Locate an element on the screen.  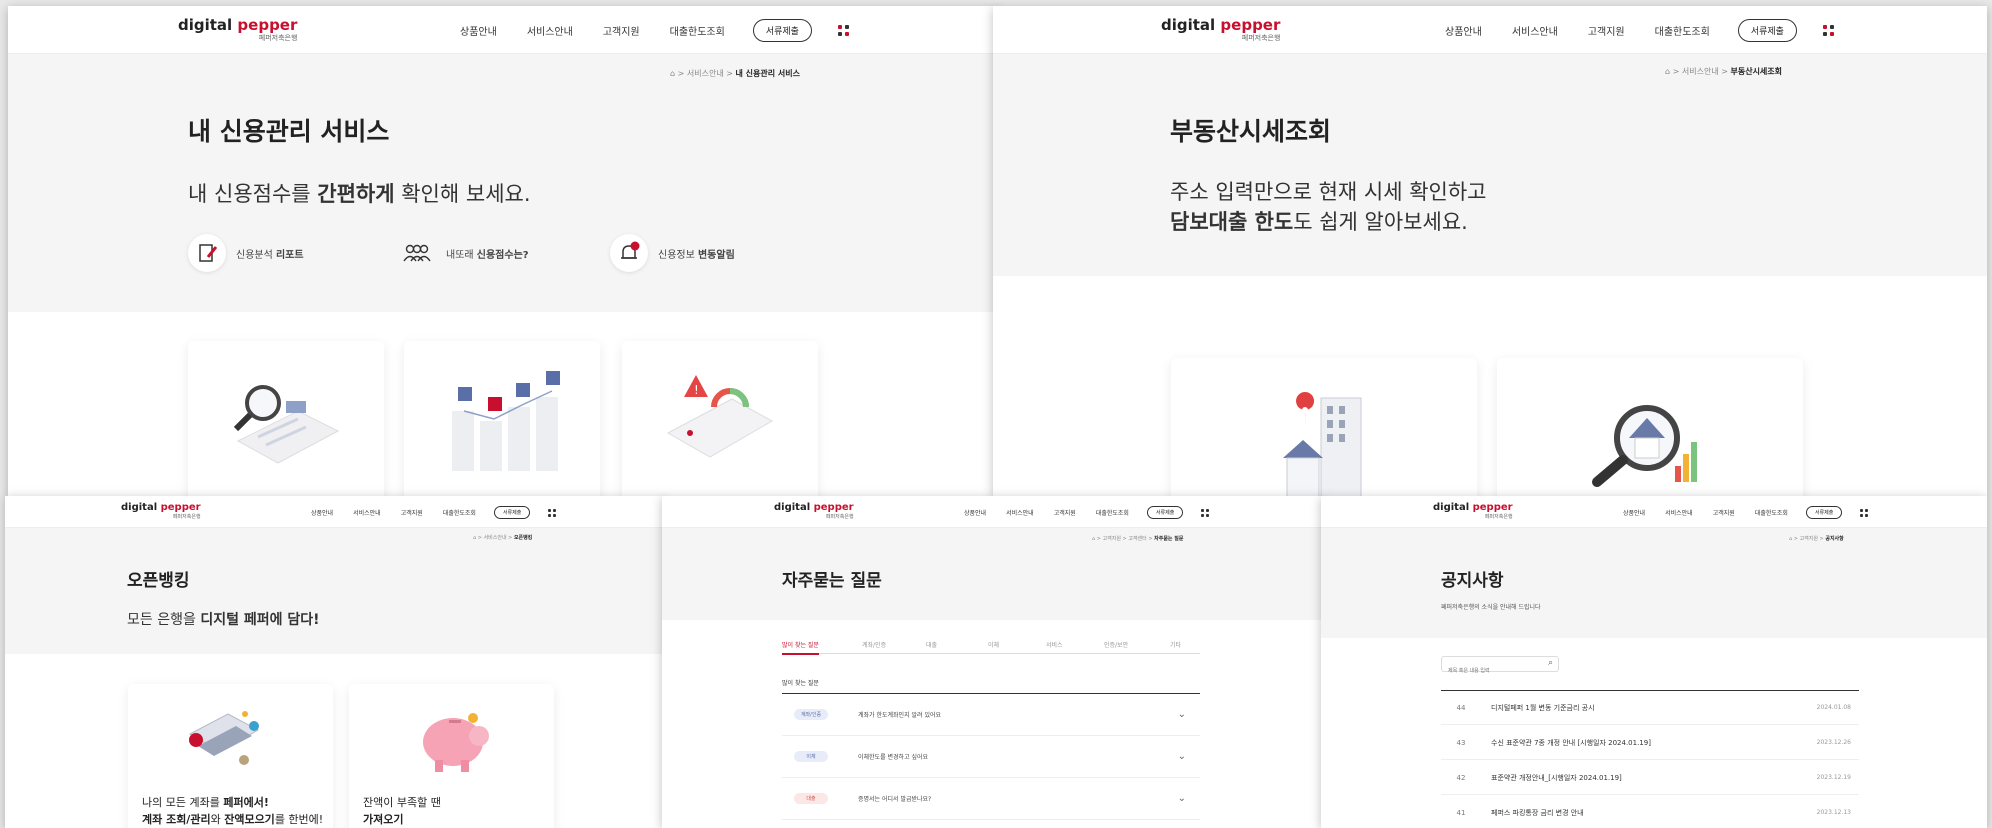
faq-row: 대출 증명서는 어디서 발급받나요? ⌄ is located at coordinates (991, 799).